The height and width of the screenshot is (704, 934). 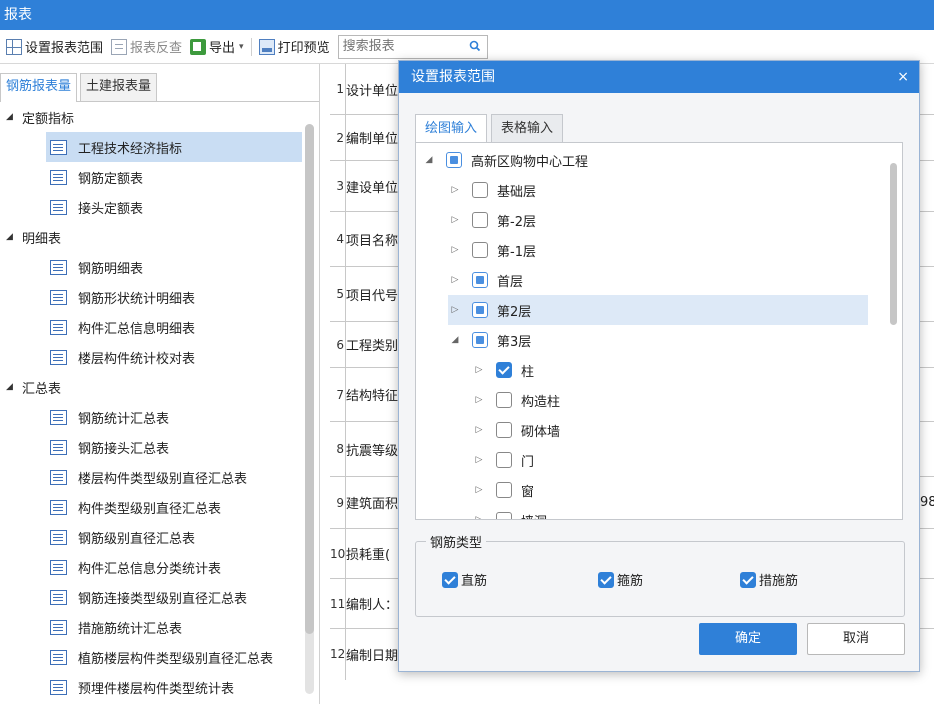 I want to click on export-label: 导出, so click(x=222, y=48).